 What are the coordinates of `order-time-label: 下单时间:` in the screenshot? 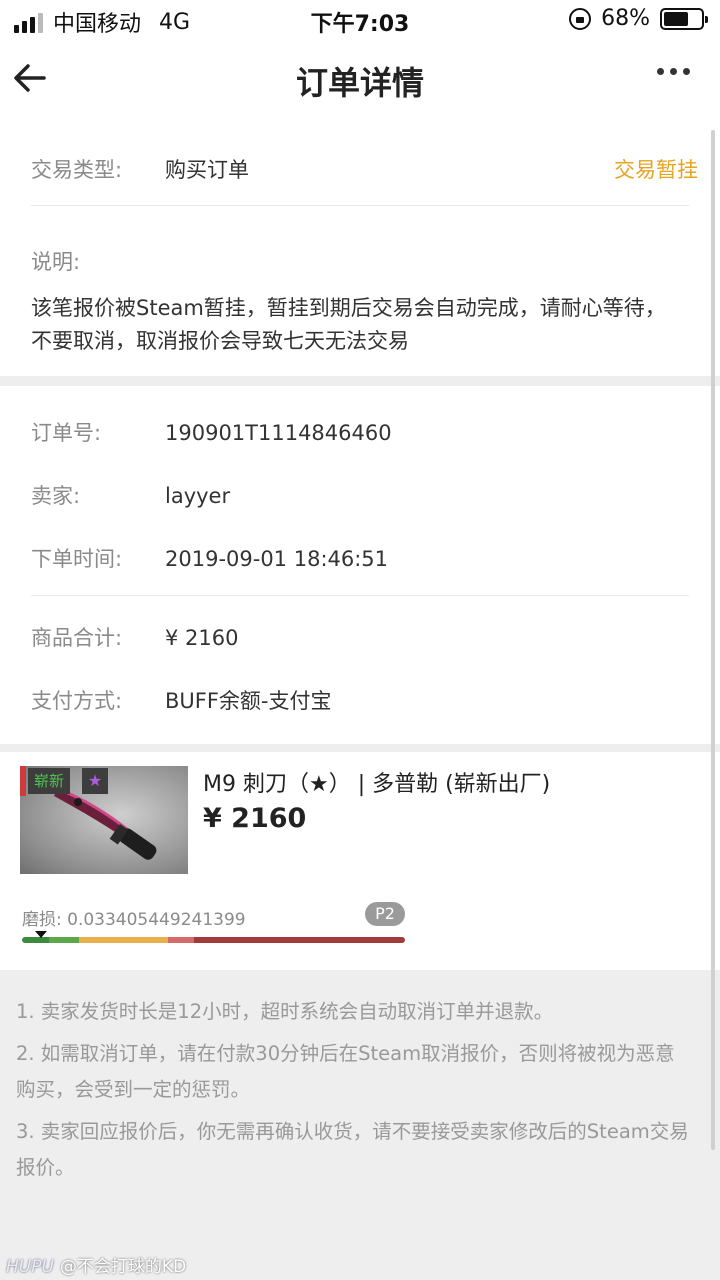 It's located at (77, 559).